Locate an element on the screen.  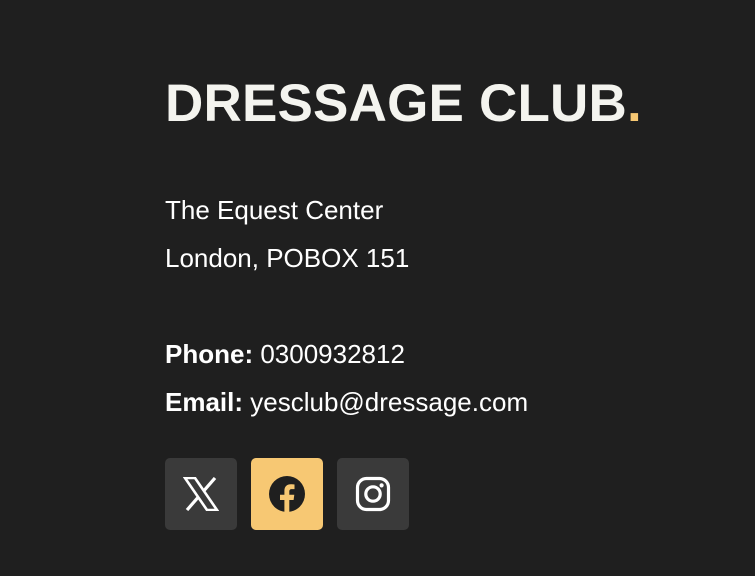
x-twitter-icon is located at coordinates (201, 494).